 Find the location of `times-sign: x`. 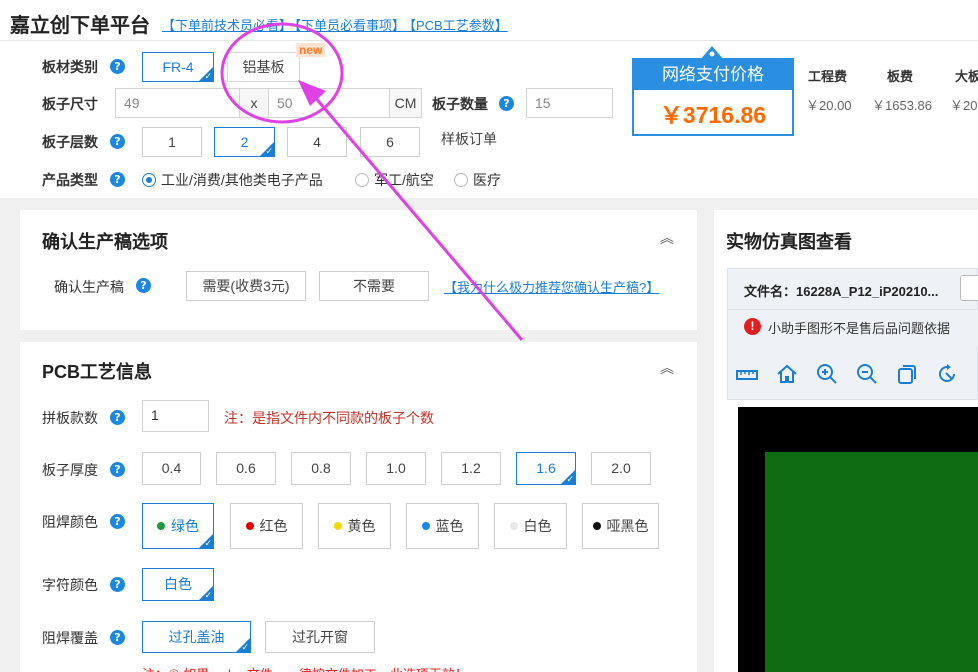

times-sign: x is located at coordinates (254, 103).